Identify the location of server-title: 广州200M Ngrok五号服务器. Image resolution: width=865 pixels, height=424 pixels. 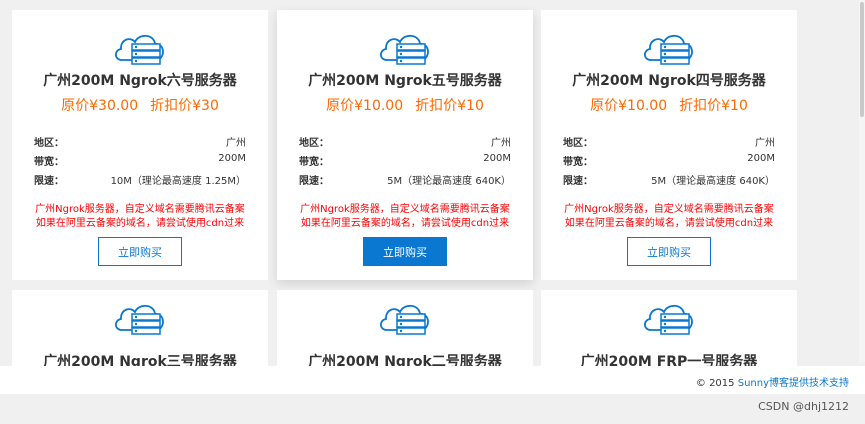
(405, 81).